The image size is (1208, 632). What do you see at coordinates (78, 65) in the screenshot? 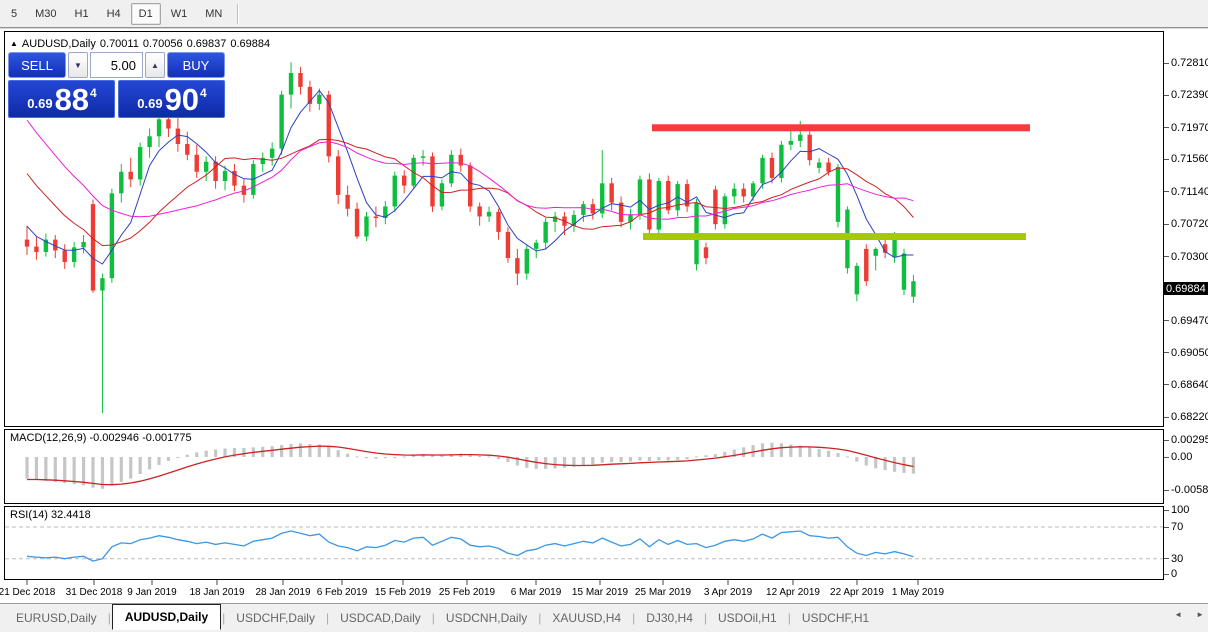
I see `volume-decrease-button: ▼` at bounding box center [78, 65].